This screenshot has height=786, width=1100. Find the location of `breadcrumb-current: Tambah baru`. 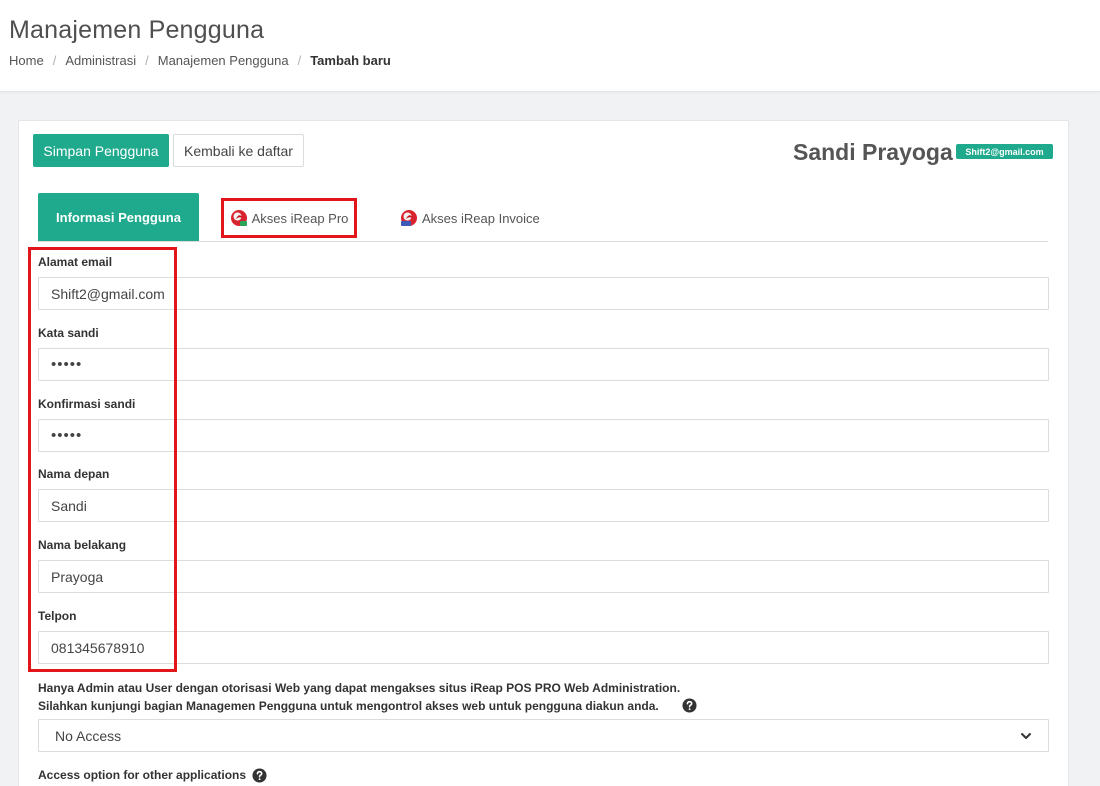

breadcrumb-current: Tambah baru is located at coordinates (350, 60).